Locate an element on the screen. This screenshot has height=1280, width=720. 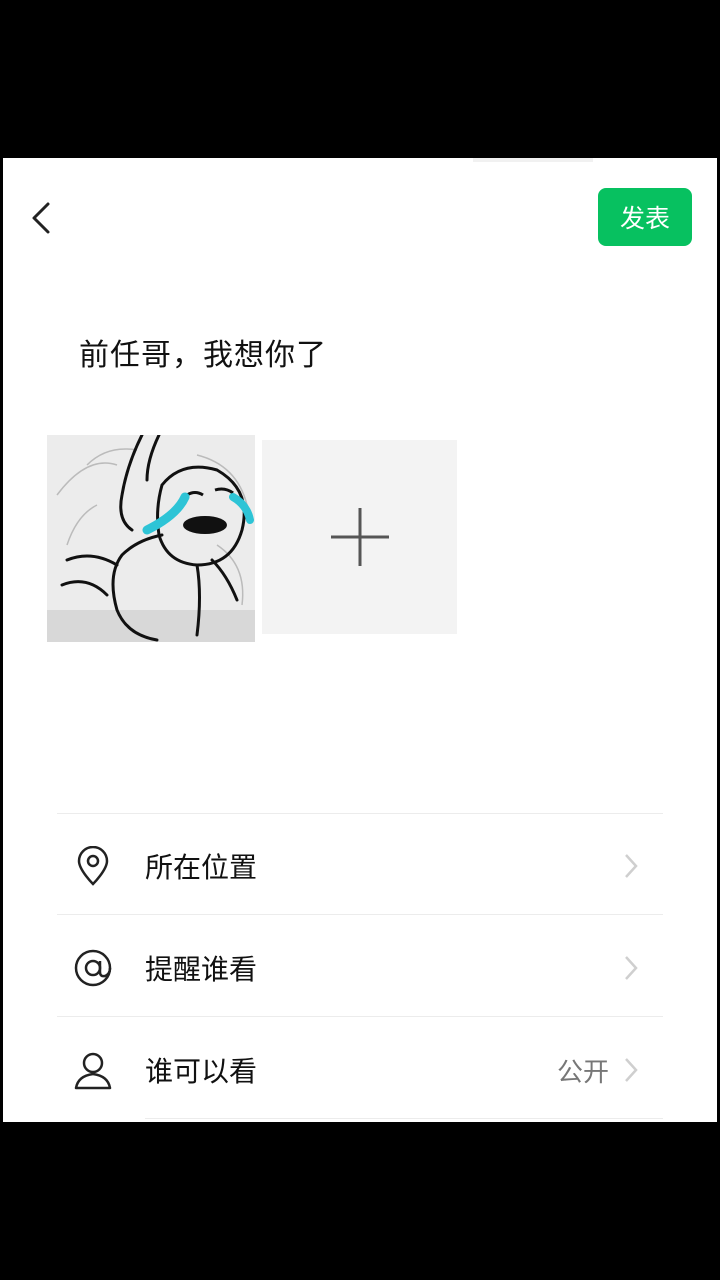
crying-meme-image is located at coordinates (151, 538).